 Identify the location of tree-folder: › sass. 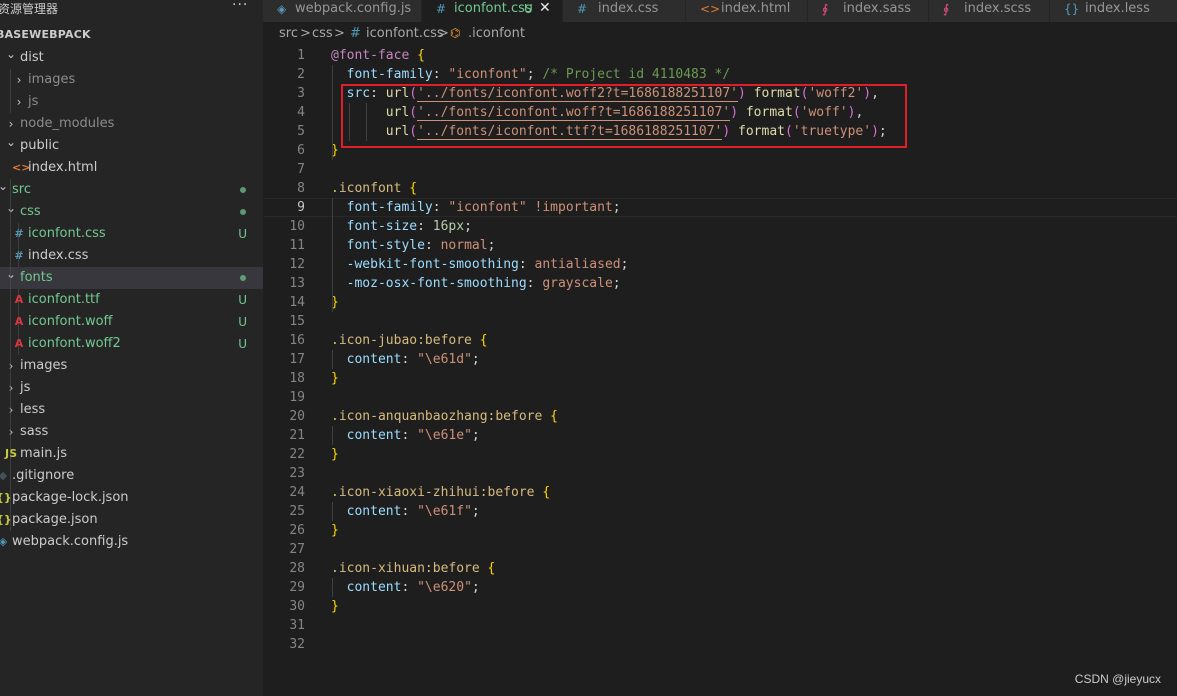
(131, 432).